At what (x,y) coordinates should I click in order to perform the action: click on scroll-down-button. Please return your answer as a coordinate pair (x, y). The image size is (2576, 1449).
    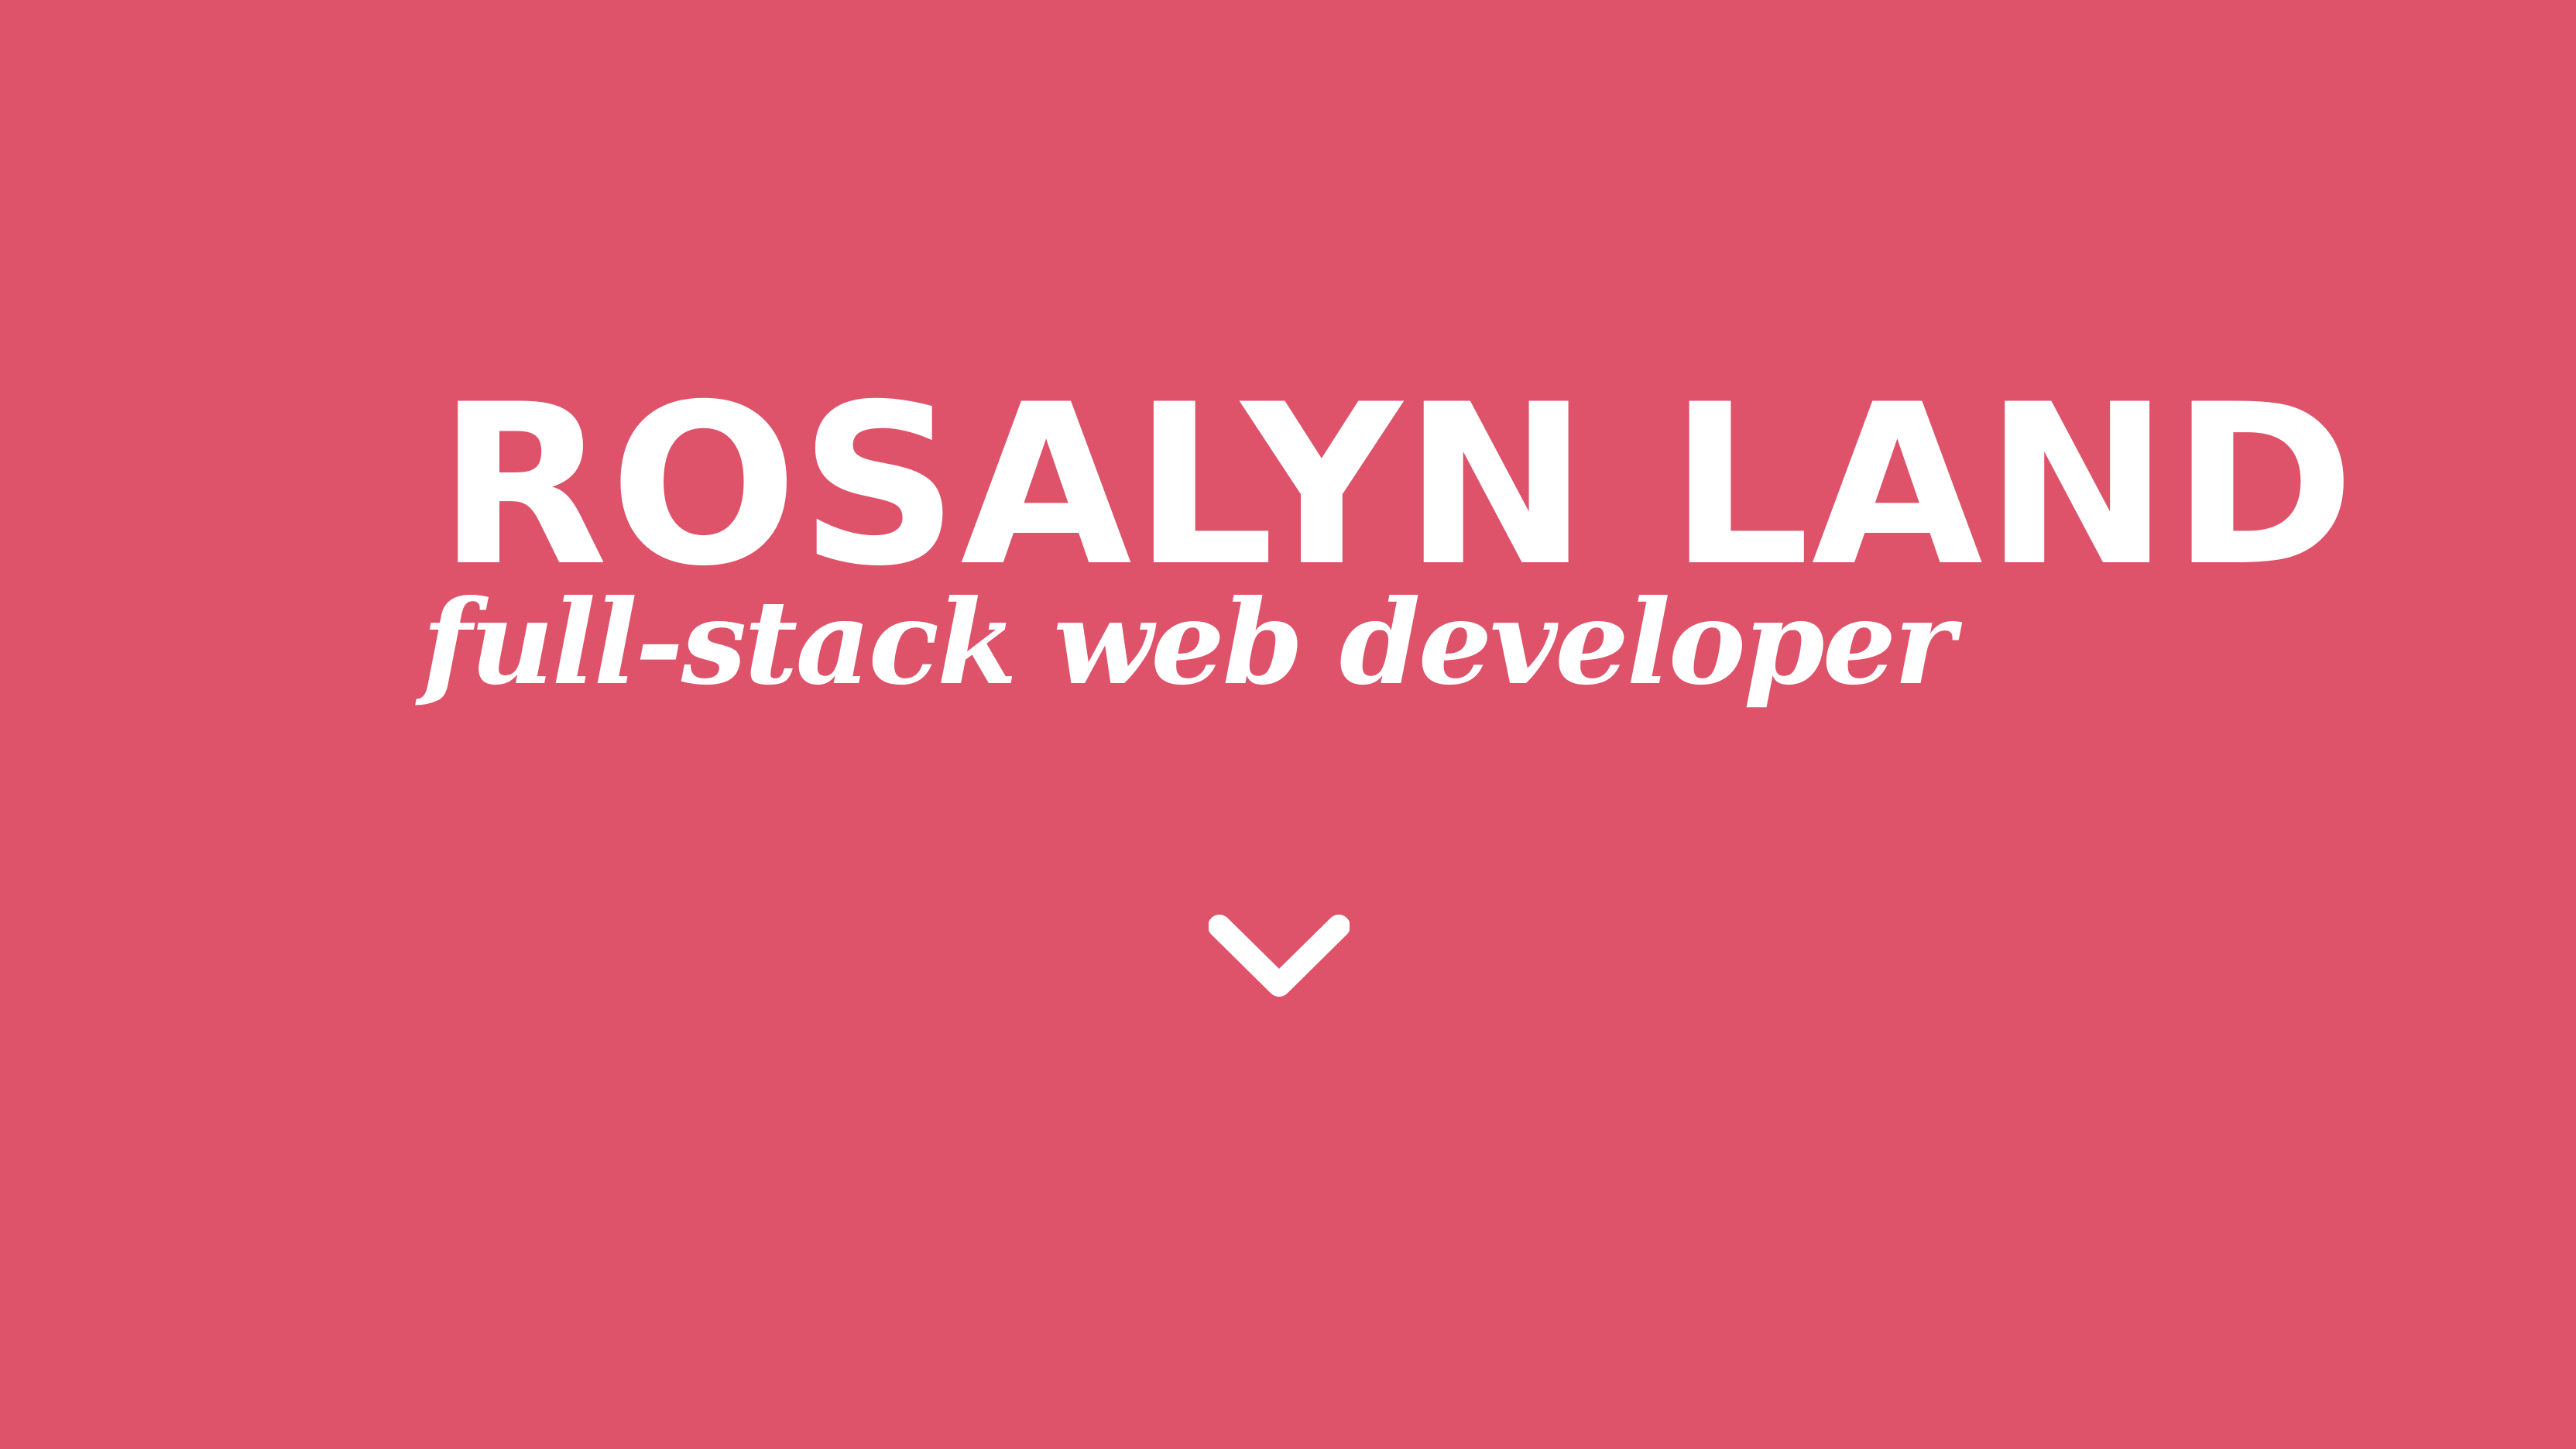
    Looking at the image, I should click on (1279, 956).